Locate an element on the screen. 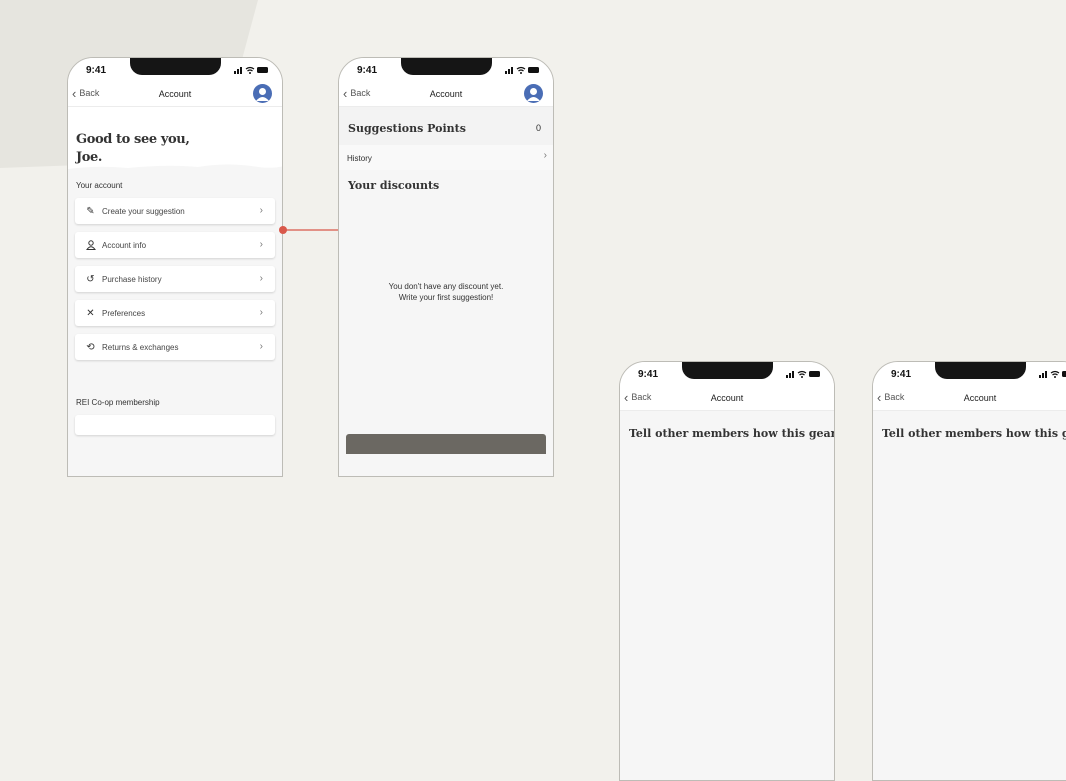 This screenshot has height=781, width=1066. item-label: Account info is located at coordinates (124, 245).